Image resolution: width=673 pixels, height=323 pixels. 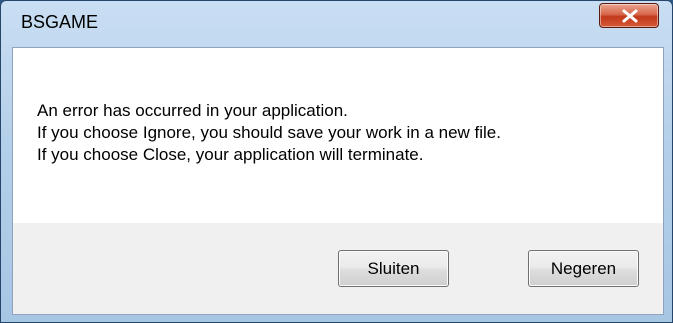 I want to click on close-window-button, so click(x=629, y=15).